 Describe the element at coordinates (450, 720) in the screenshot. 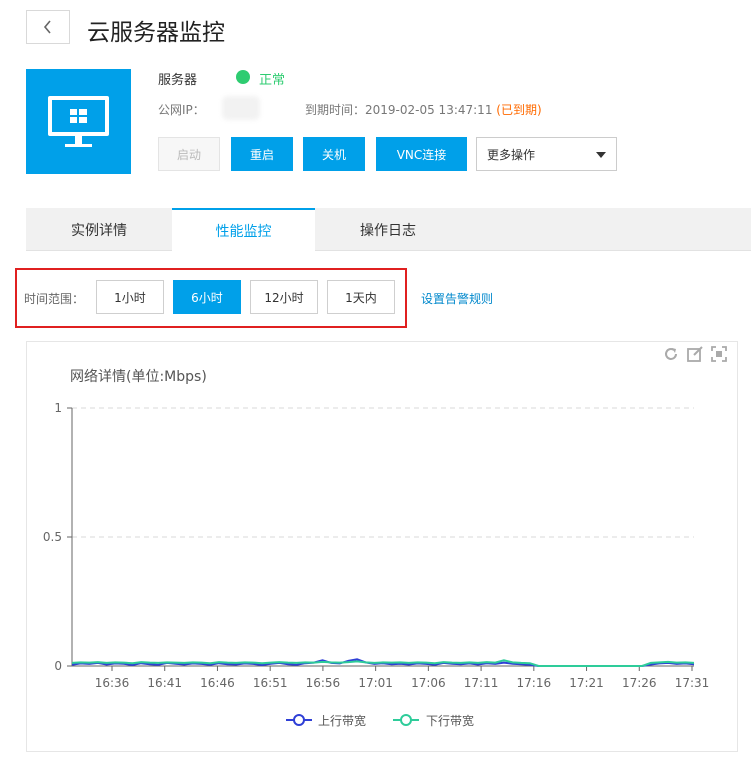

I see `legend-label-1: 下行带宽` at that location.